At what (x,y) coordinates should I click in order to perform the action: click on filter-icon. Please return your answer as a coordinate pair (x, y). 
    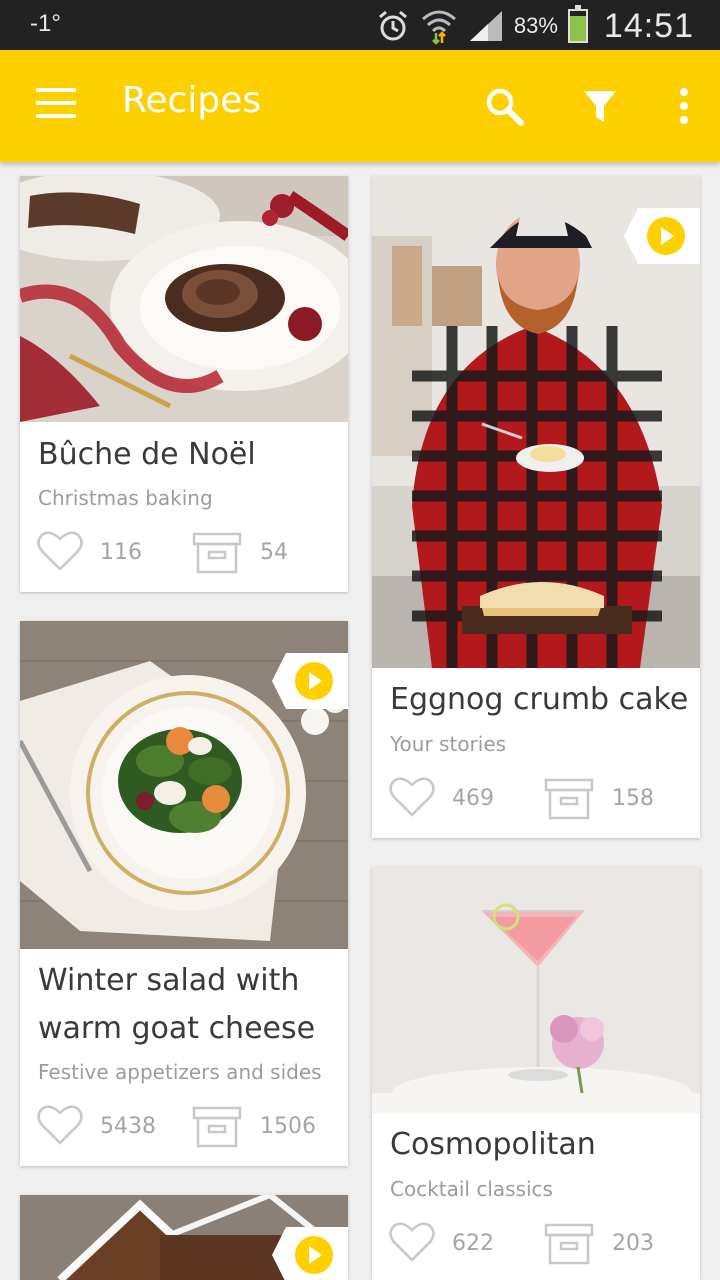
    Looking at the image, I should click on (600, 106).